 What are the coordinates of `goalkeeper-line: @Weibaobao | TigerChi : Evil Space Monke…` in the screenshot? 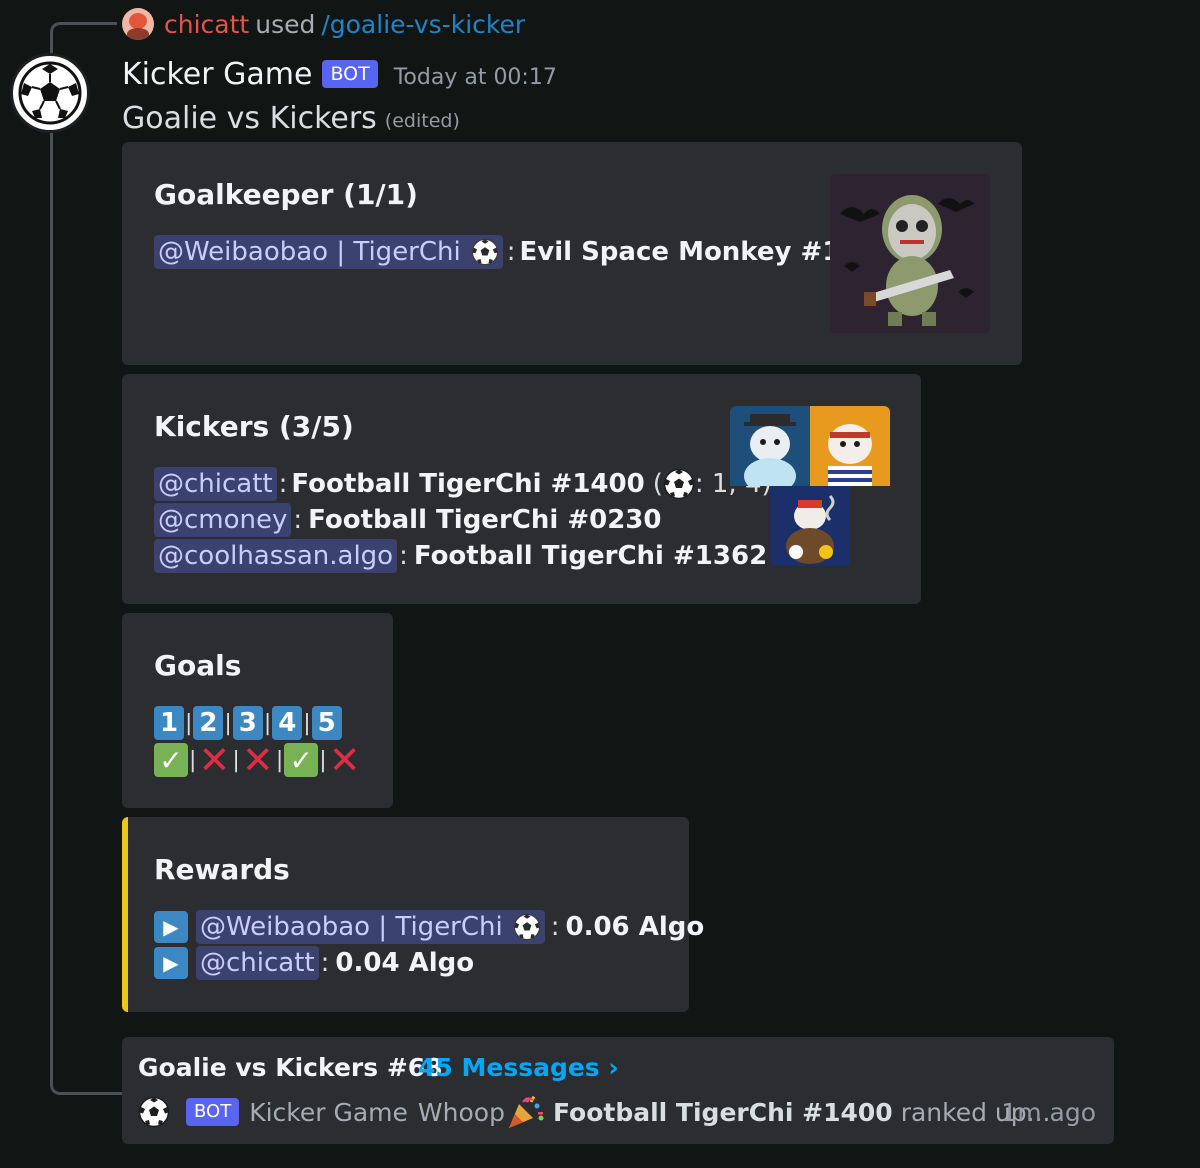 It's located at (515, 252).